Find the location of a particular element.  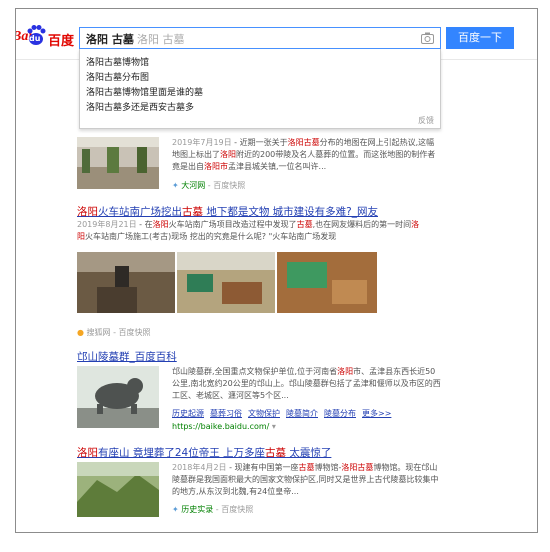

logo-text: 百度 is located at coordinates (61, 41).